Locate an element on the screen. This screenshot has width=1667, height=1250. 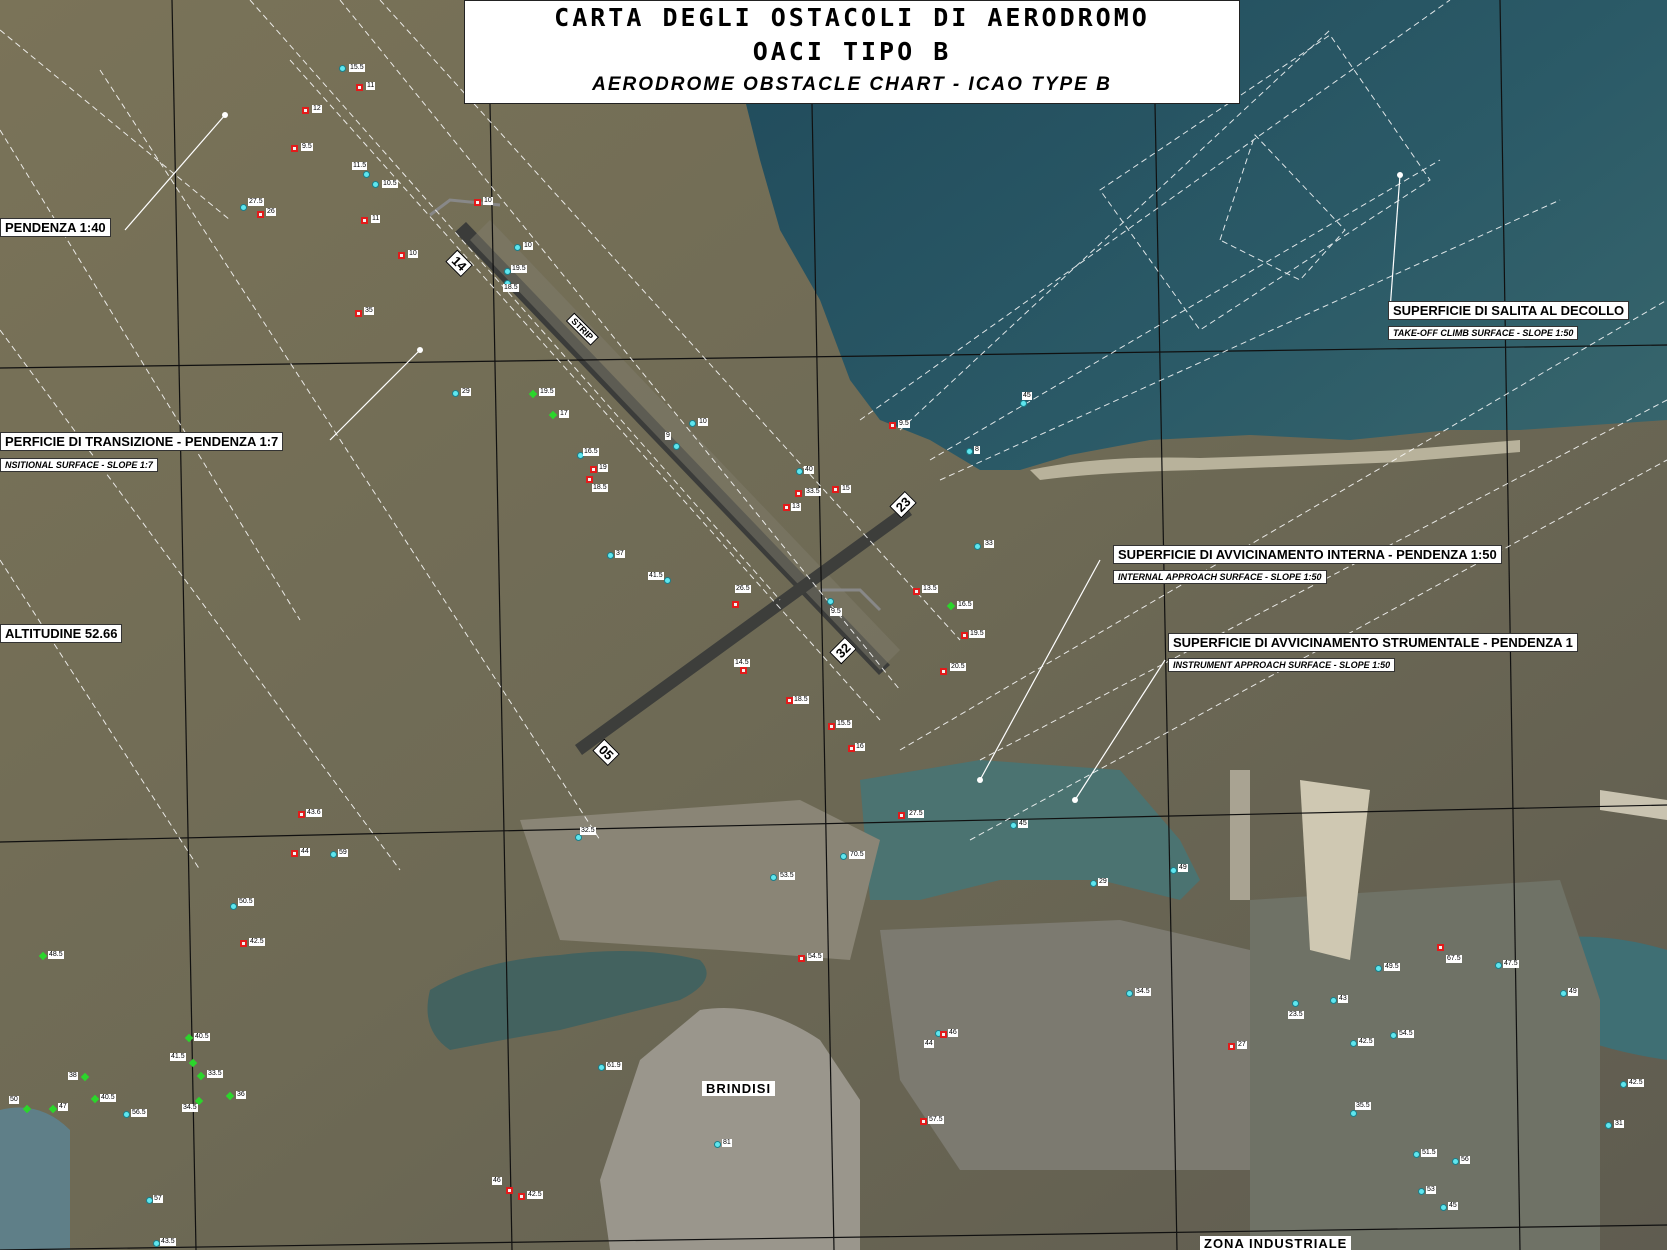
obstacle-height: 49 is located at coordinates (1183, 868).